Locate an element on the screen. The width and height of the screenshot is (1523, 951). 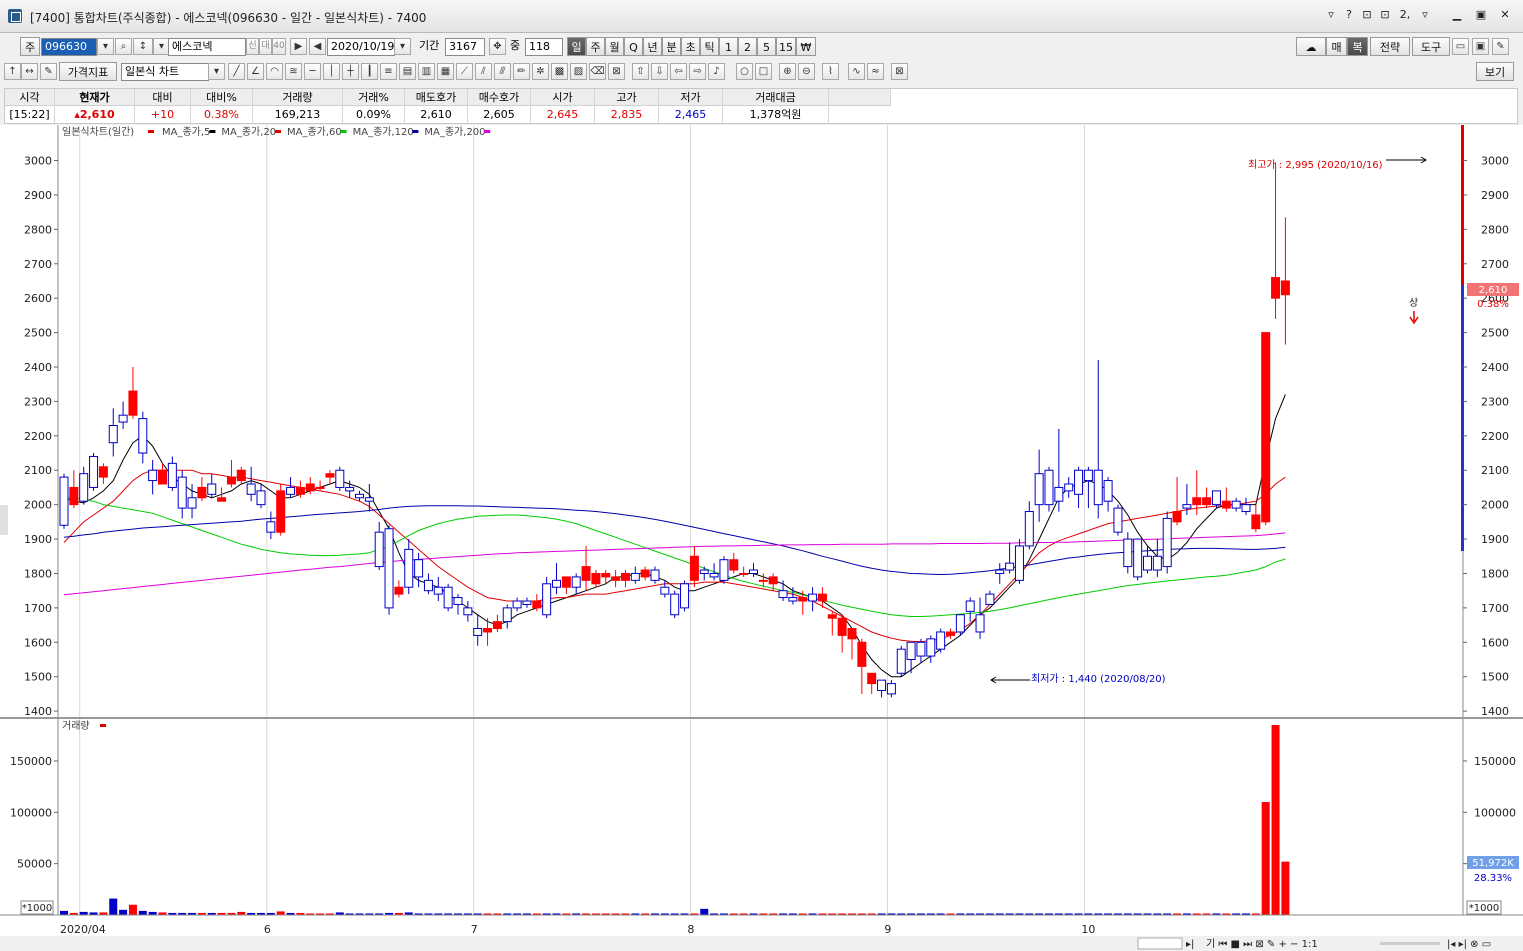
period-quarter-button: Q is located at coordinates (633, 46).